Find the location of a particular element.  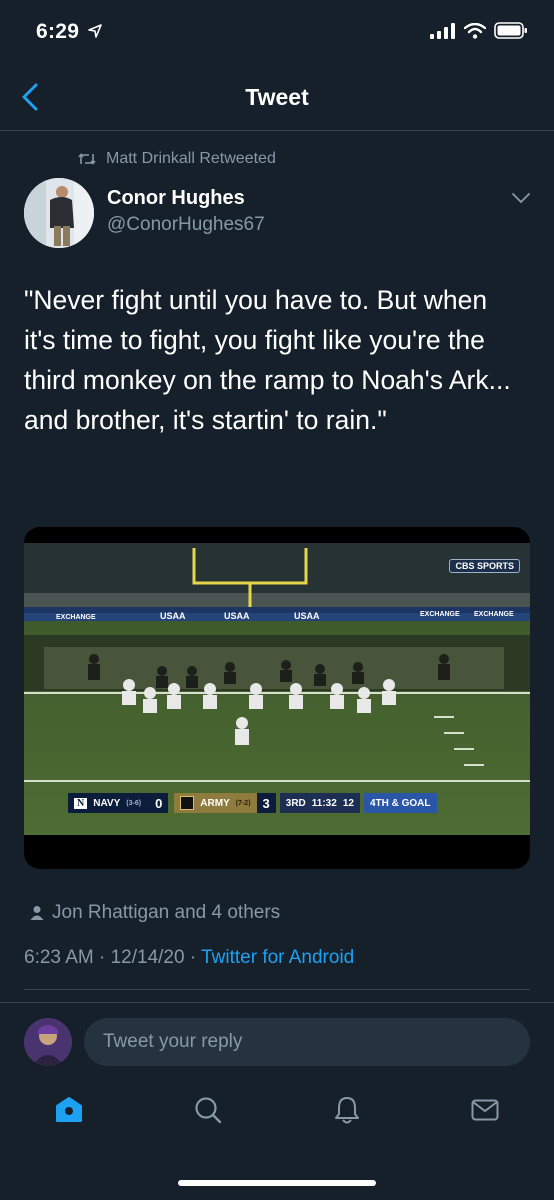

navy-logo: N is located at coordinates (81, 803).